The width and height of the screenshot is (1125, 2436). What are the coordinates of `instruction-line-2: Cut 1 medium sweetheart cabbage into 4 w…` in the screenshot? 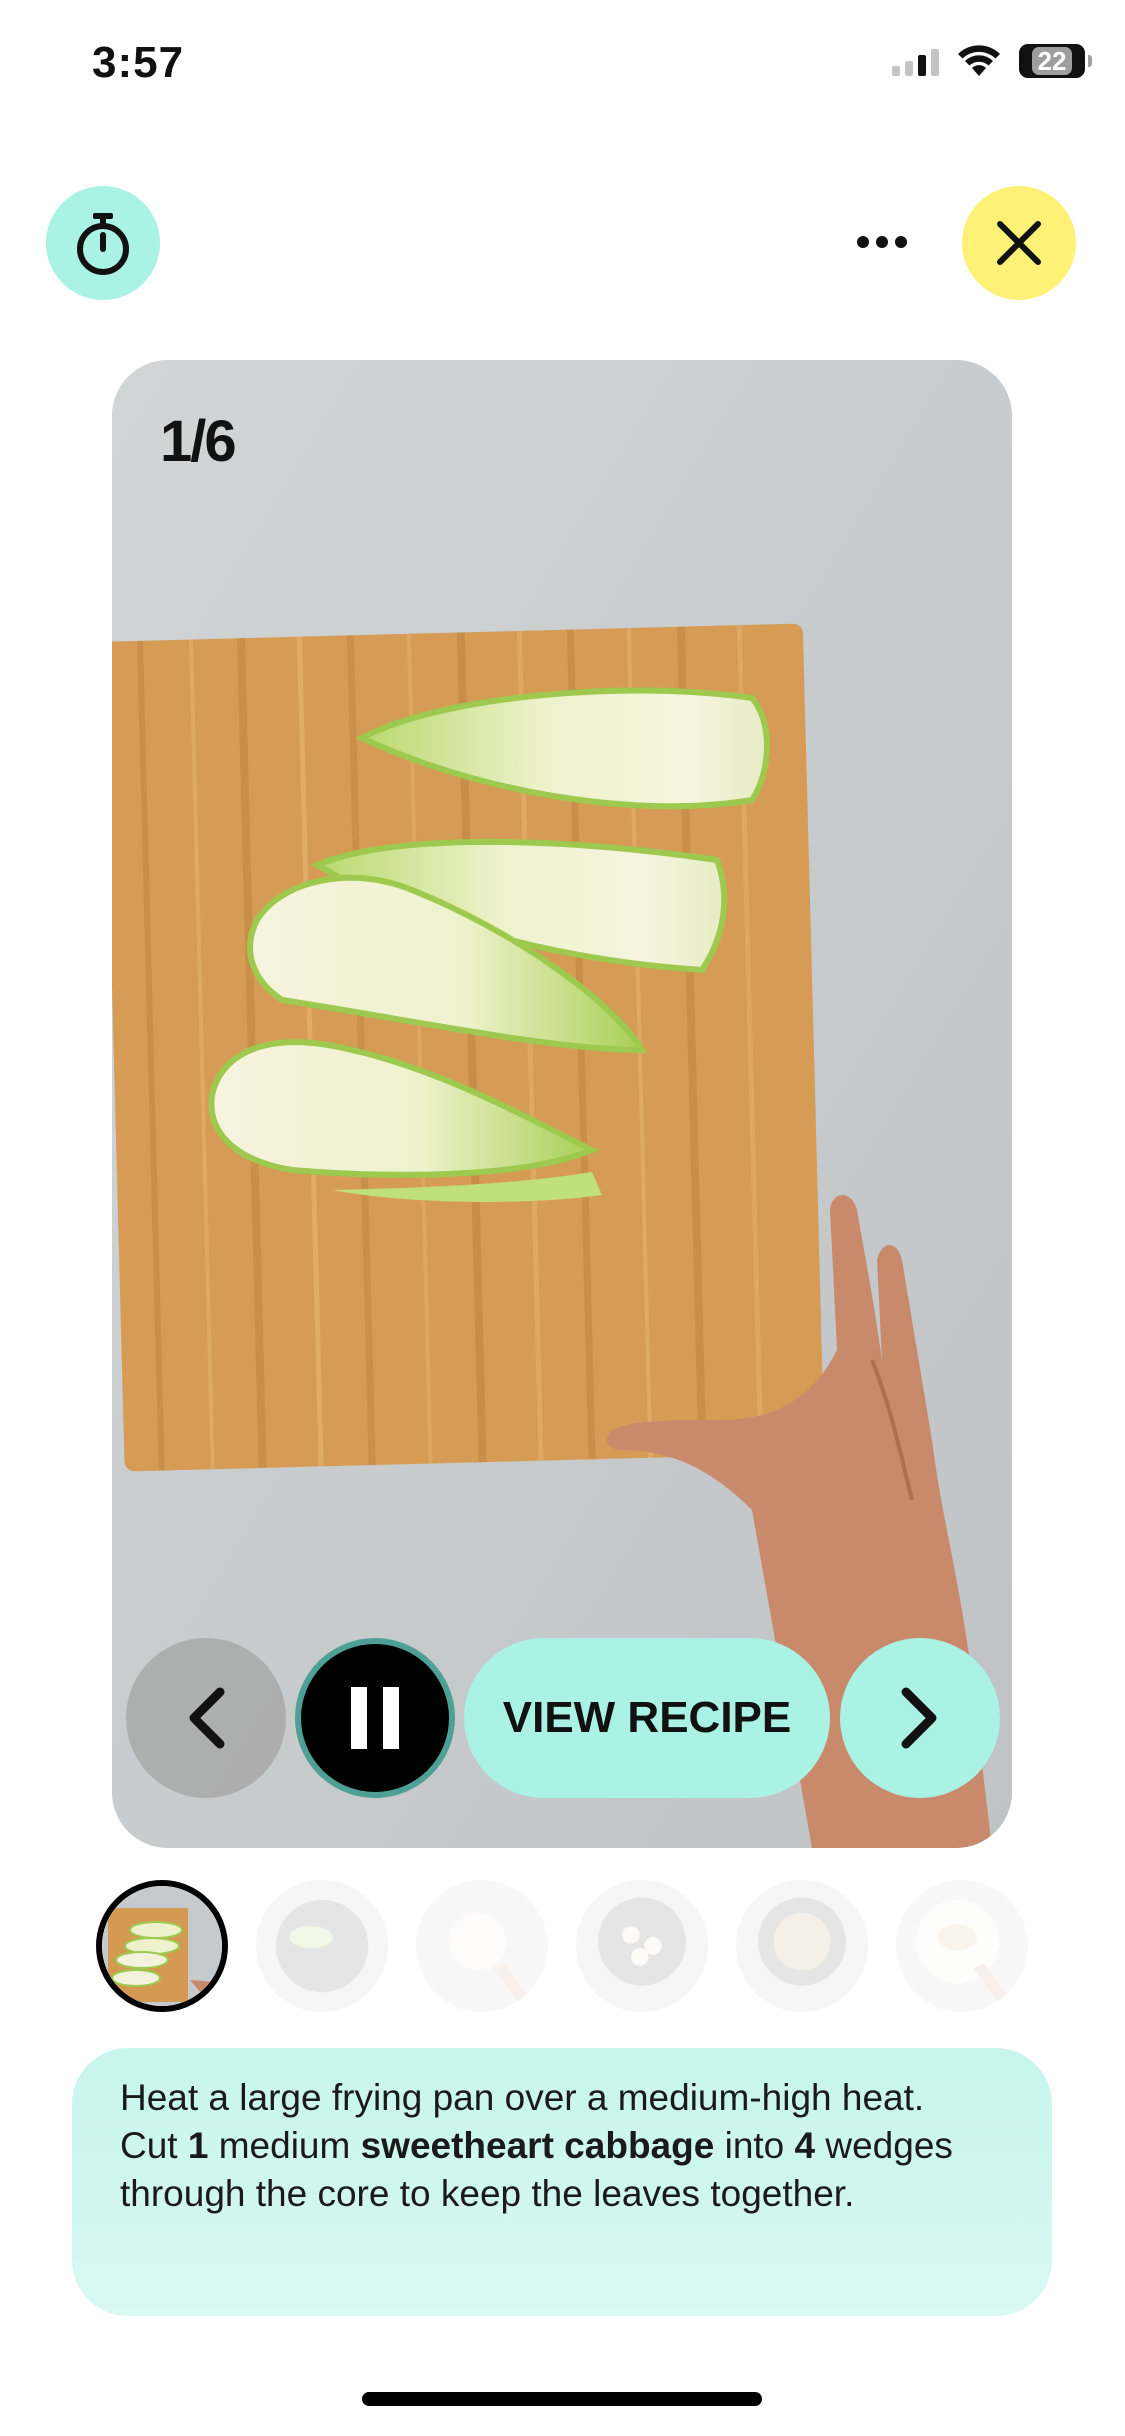 It's located at (562, 2146).